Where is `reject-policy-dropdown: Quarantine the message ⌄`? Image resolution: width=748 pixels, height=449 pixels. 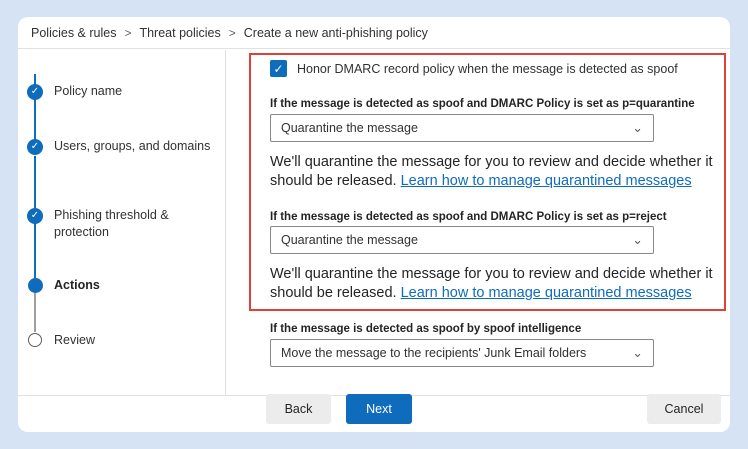 reject-policy-dropdown: Quarantine the message ⌄ is located at coordinates (462, 240).